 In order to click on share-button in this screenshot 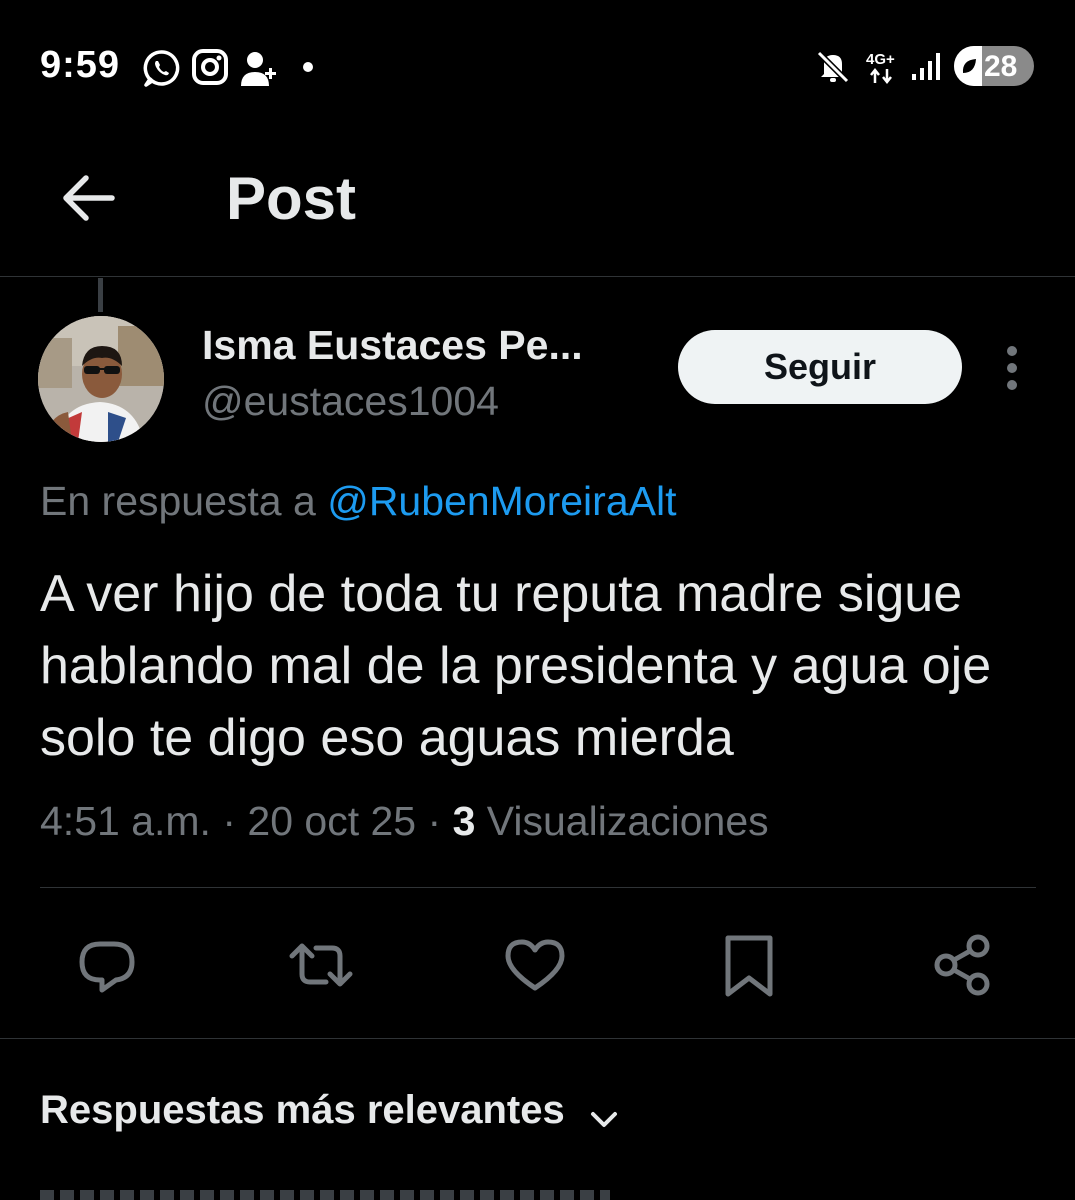, I will do `click(963, 965)`.